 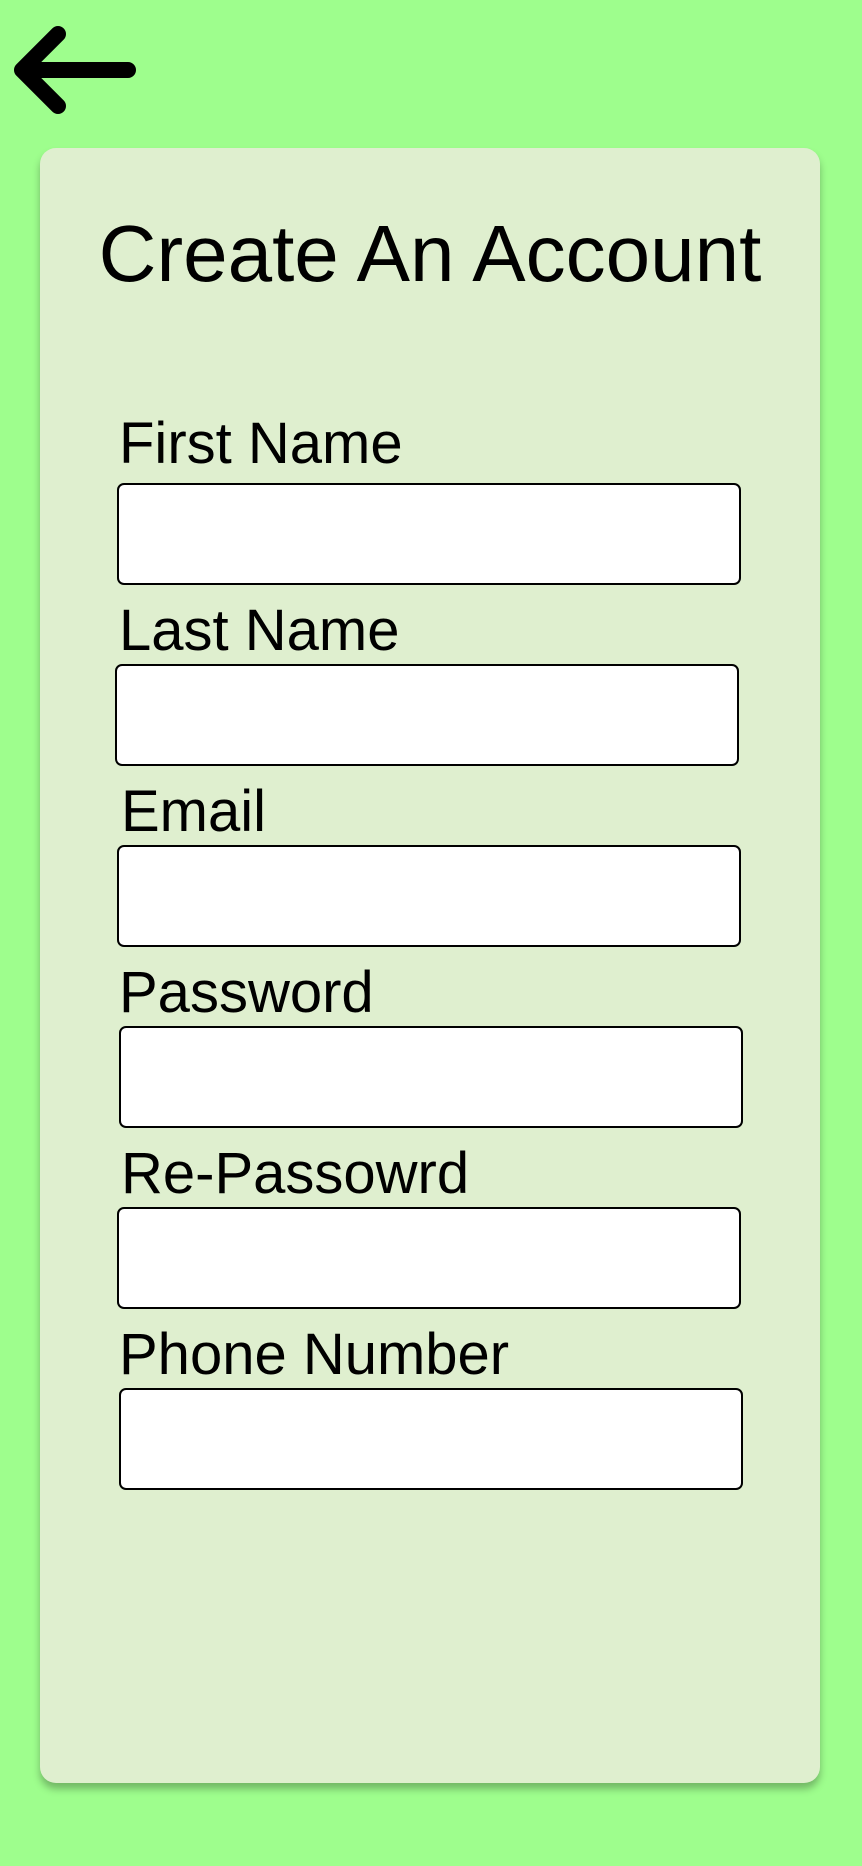 I want to click on first-name-field, so click(x=429, y=534).